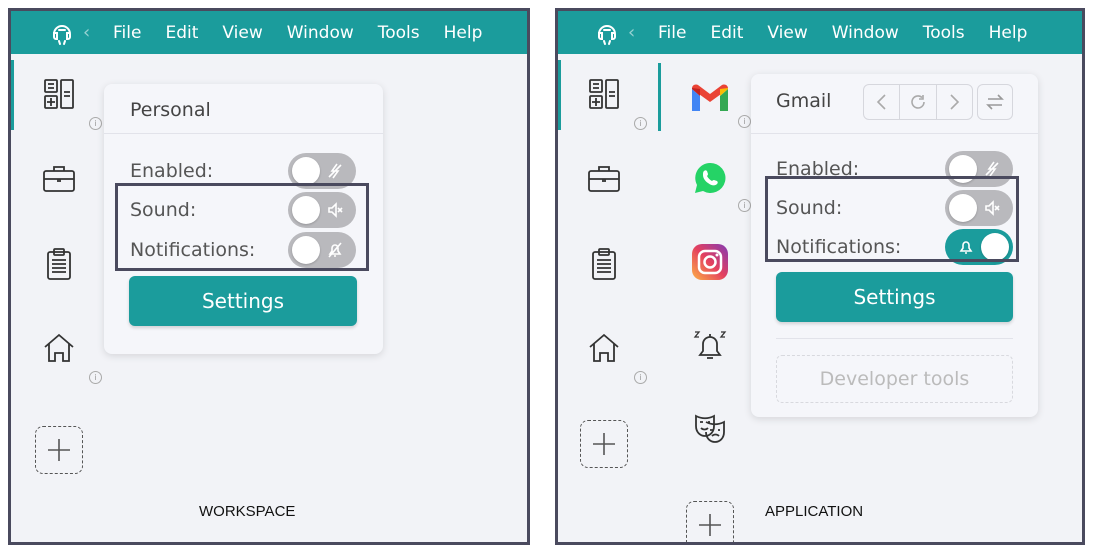 This screenshot has width=1093, height=551. Describe the element at coordinates (306, 171) in the screenshot. I see `toggle-knob` at that location.